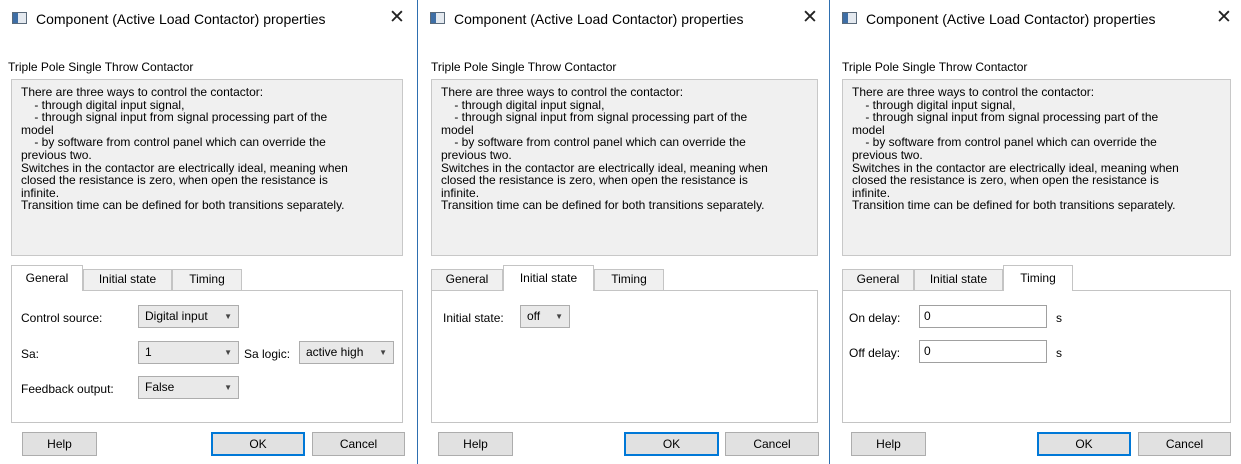  Describe the element at coordinates (335, 352) in the screenshot. I see `sa-logic-value: active high` at that location.